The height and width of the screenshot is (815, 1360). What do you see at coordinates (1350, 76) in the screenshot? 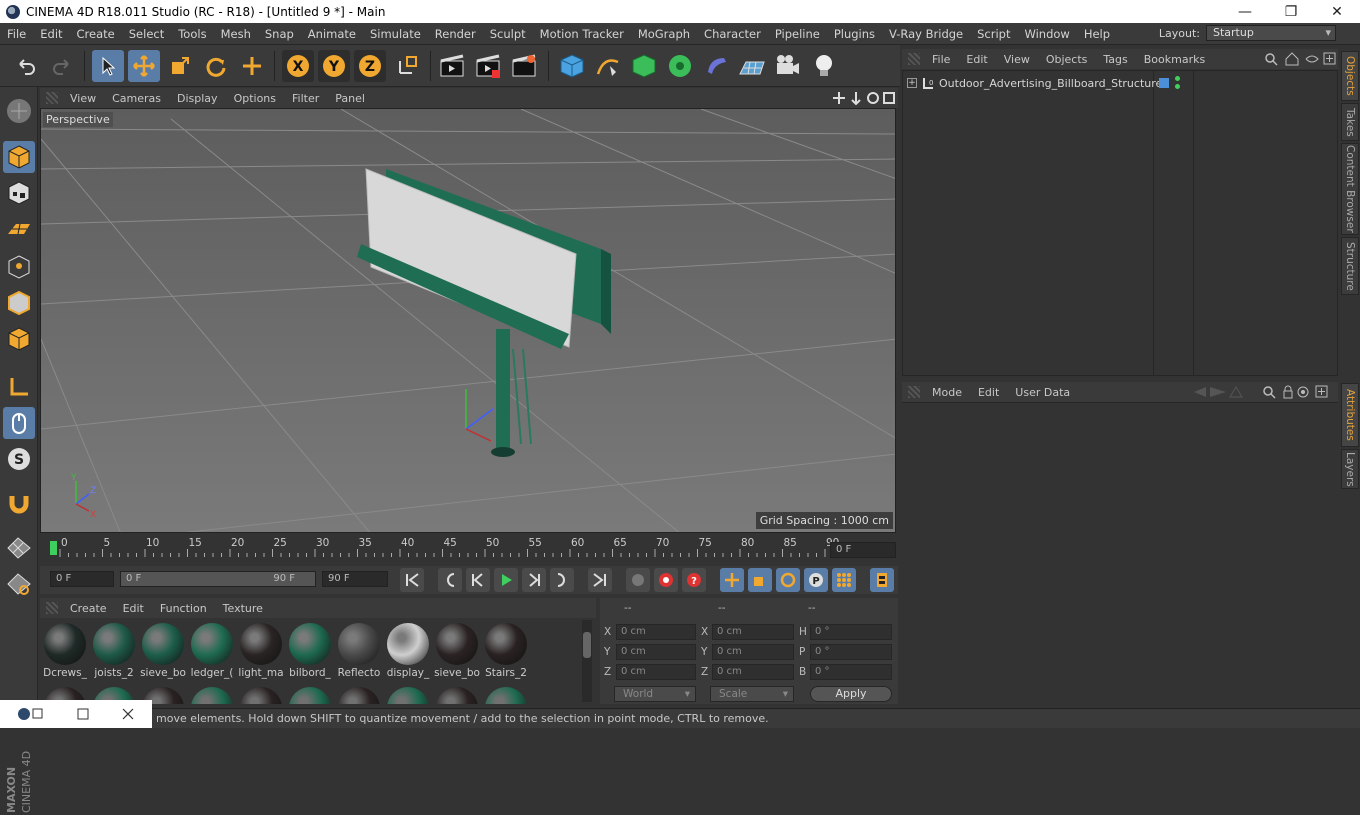
I see `tab-objects: Objects` at bounding box center [1350, 76].